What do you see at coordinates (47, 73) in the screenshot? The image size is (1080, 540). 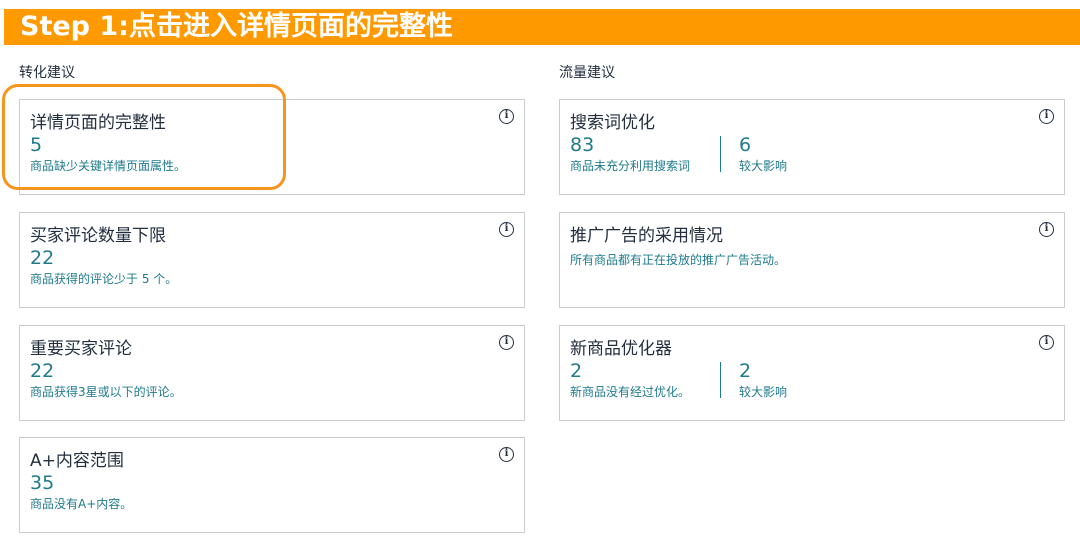 I see `conversion-section-title: 转化建议` at bounding box center [47, 73].